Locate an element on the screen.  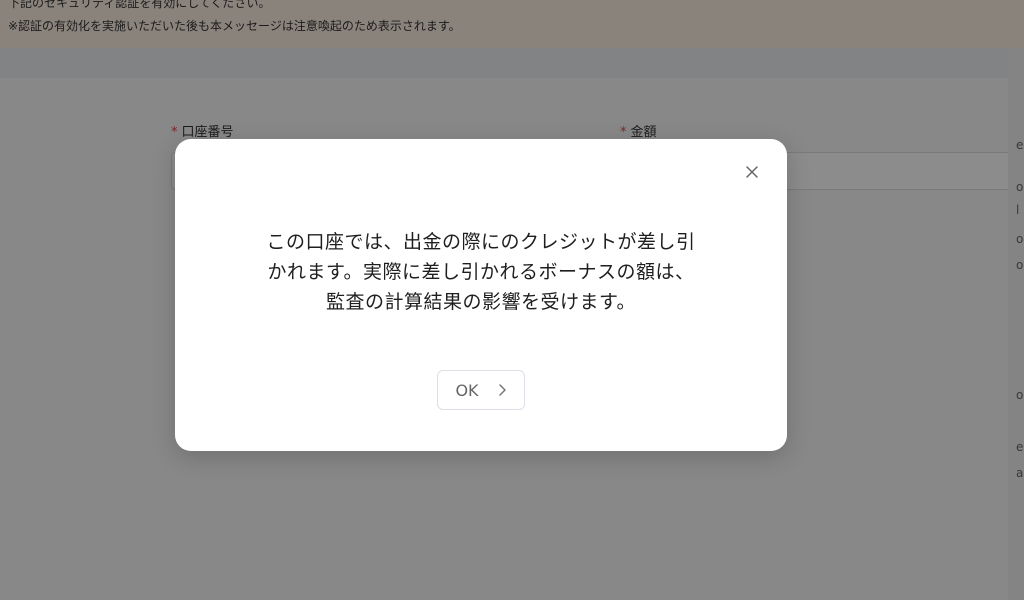
close-button is located at coordinates (752, 172).